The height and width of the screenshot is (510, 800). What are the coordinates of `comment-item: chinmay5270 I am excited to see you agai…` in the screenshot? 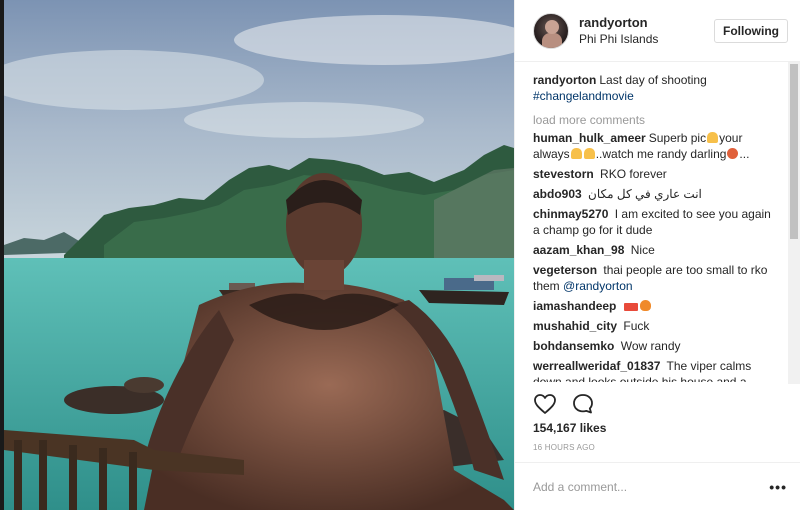 It's located at (653, 222).